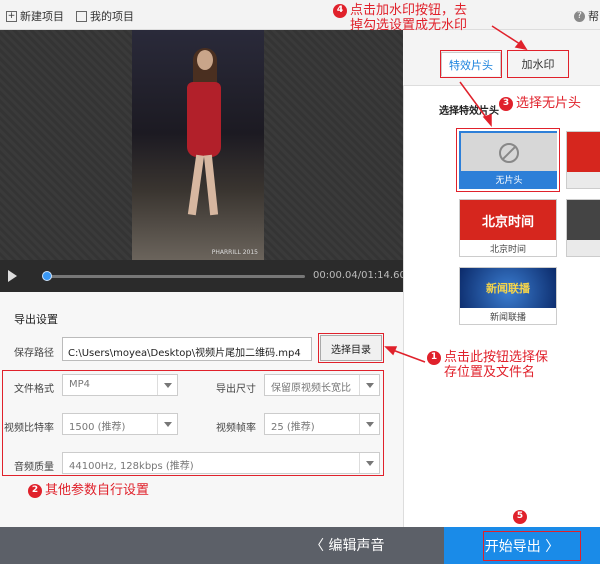  I want to click on annotation-1: 1 点击此按钮选择保 存位置及文件名, so click(487, 365).